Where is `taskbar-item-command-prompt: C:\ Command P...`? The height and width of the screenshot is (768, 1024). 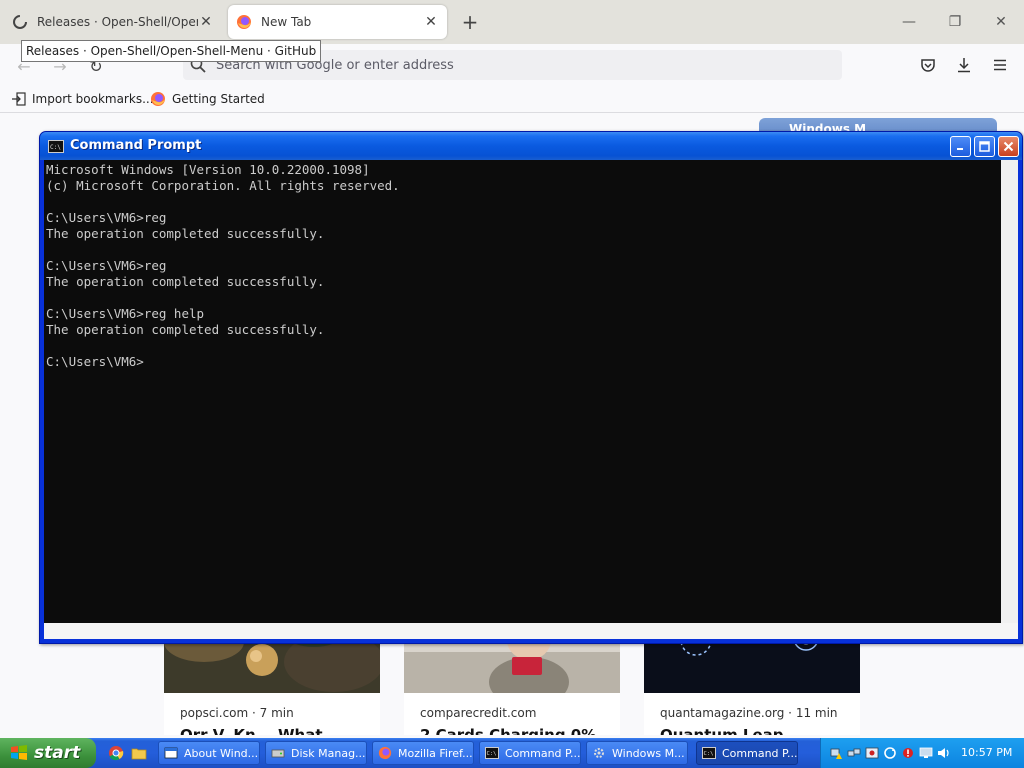 taskbar-item-command-prompt: C:\ Command P... is located at coordinates (530, 753).